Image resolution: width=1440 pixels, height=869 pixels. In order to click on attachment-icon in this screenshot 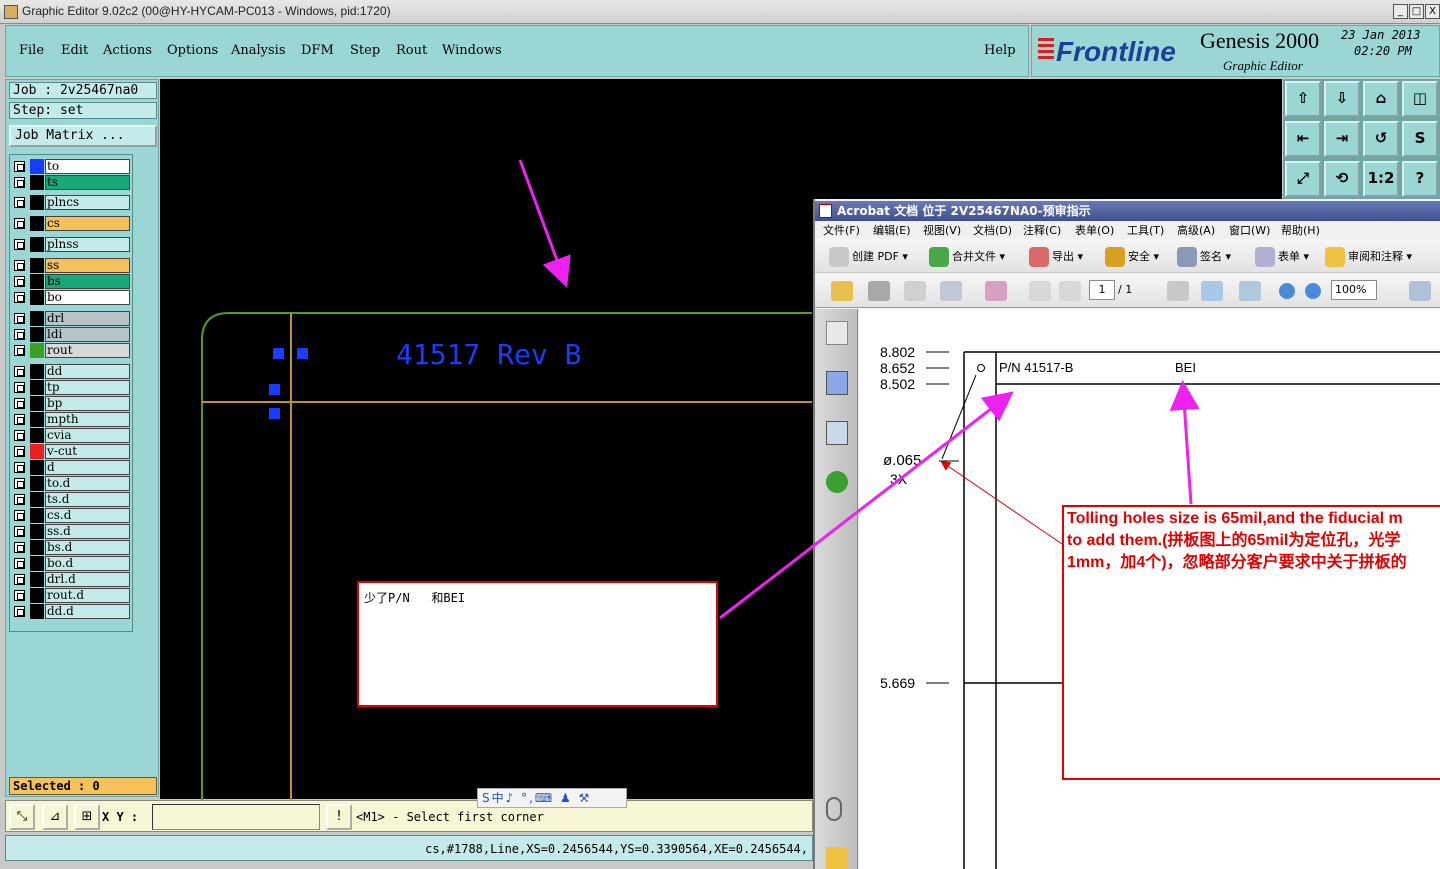, I will do `click(834, 809)`.